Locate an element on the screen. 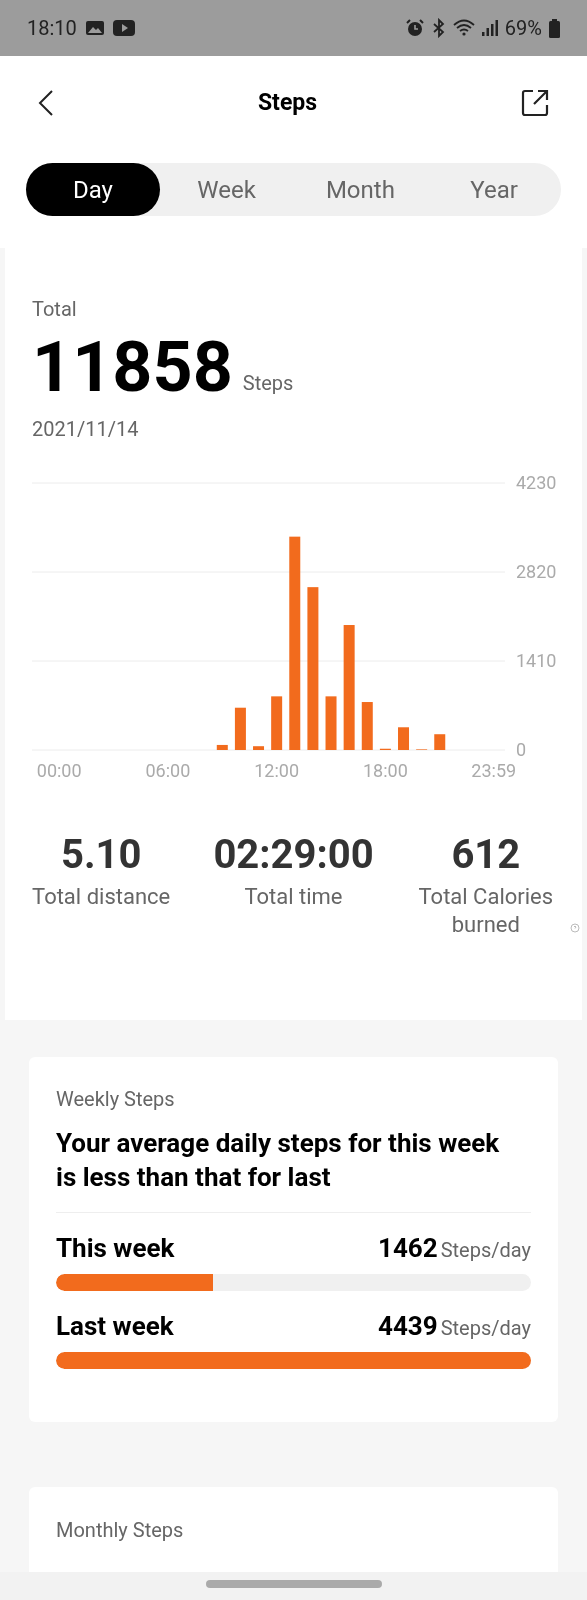 This screenshot has width=587, height=1600. metric-value: 5.10 is located at coordinates (101, 855).